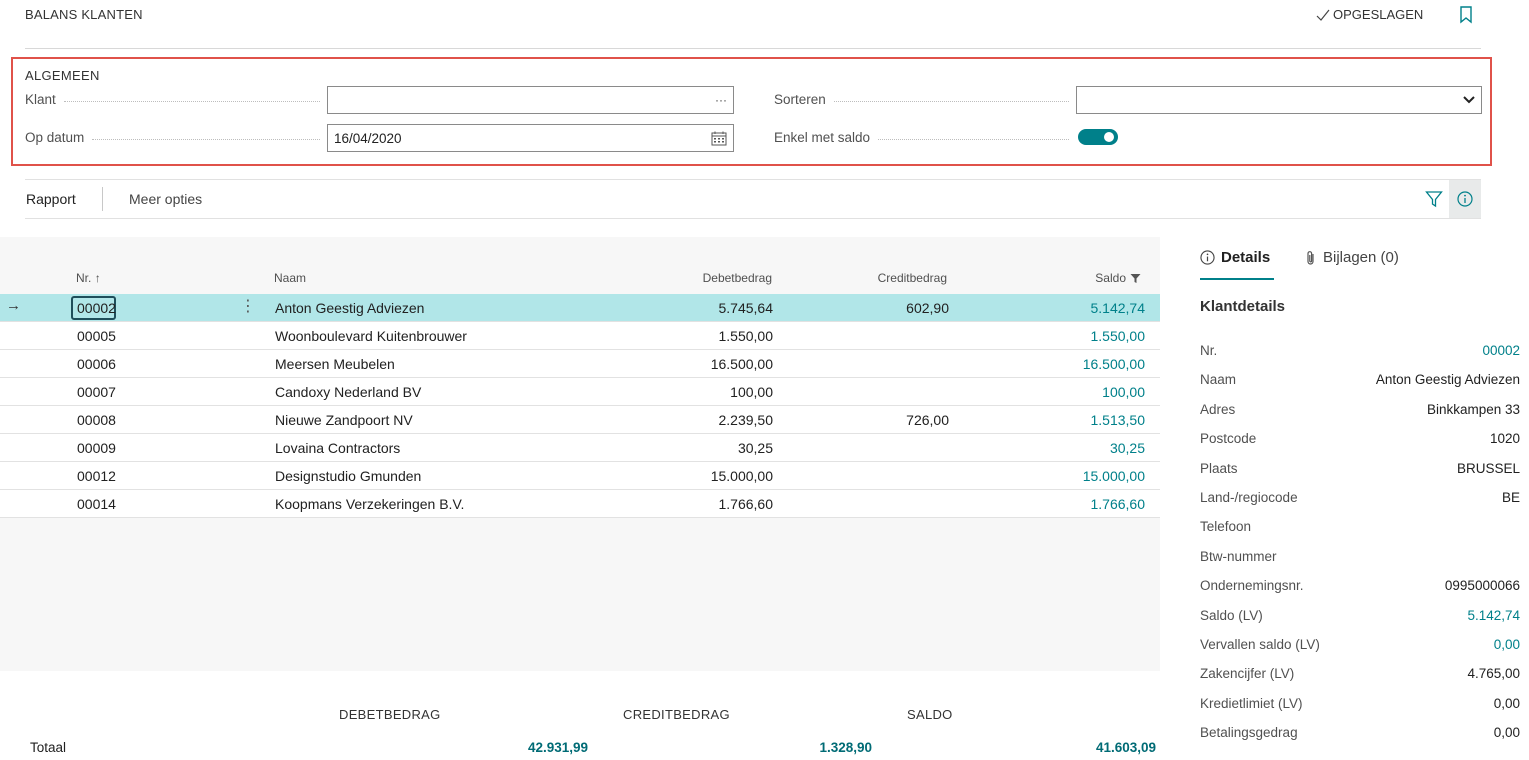  I want to click on only-balance-label: Enkel met saldo, so click(921, 137).